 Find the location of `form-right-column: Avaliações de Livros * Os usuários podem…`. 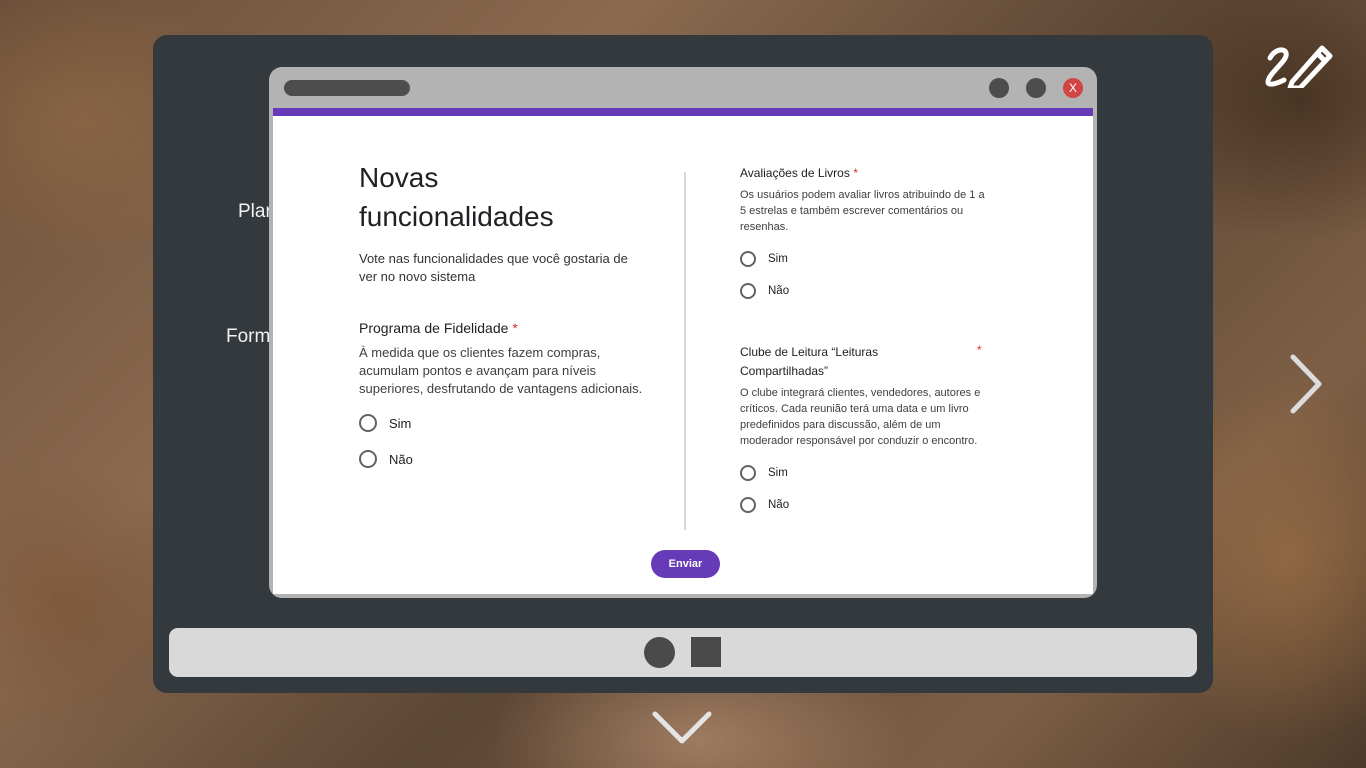

form-right-column: Avaliações de Livros * Os usuários podem… is located at coordinates (865, 338).